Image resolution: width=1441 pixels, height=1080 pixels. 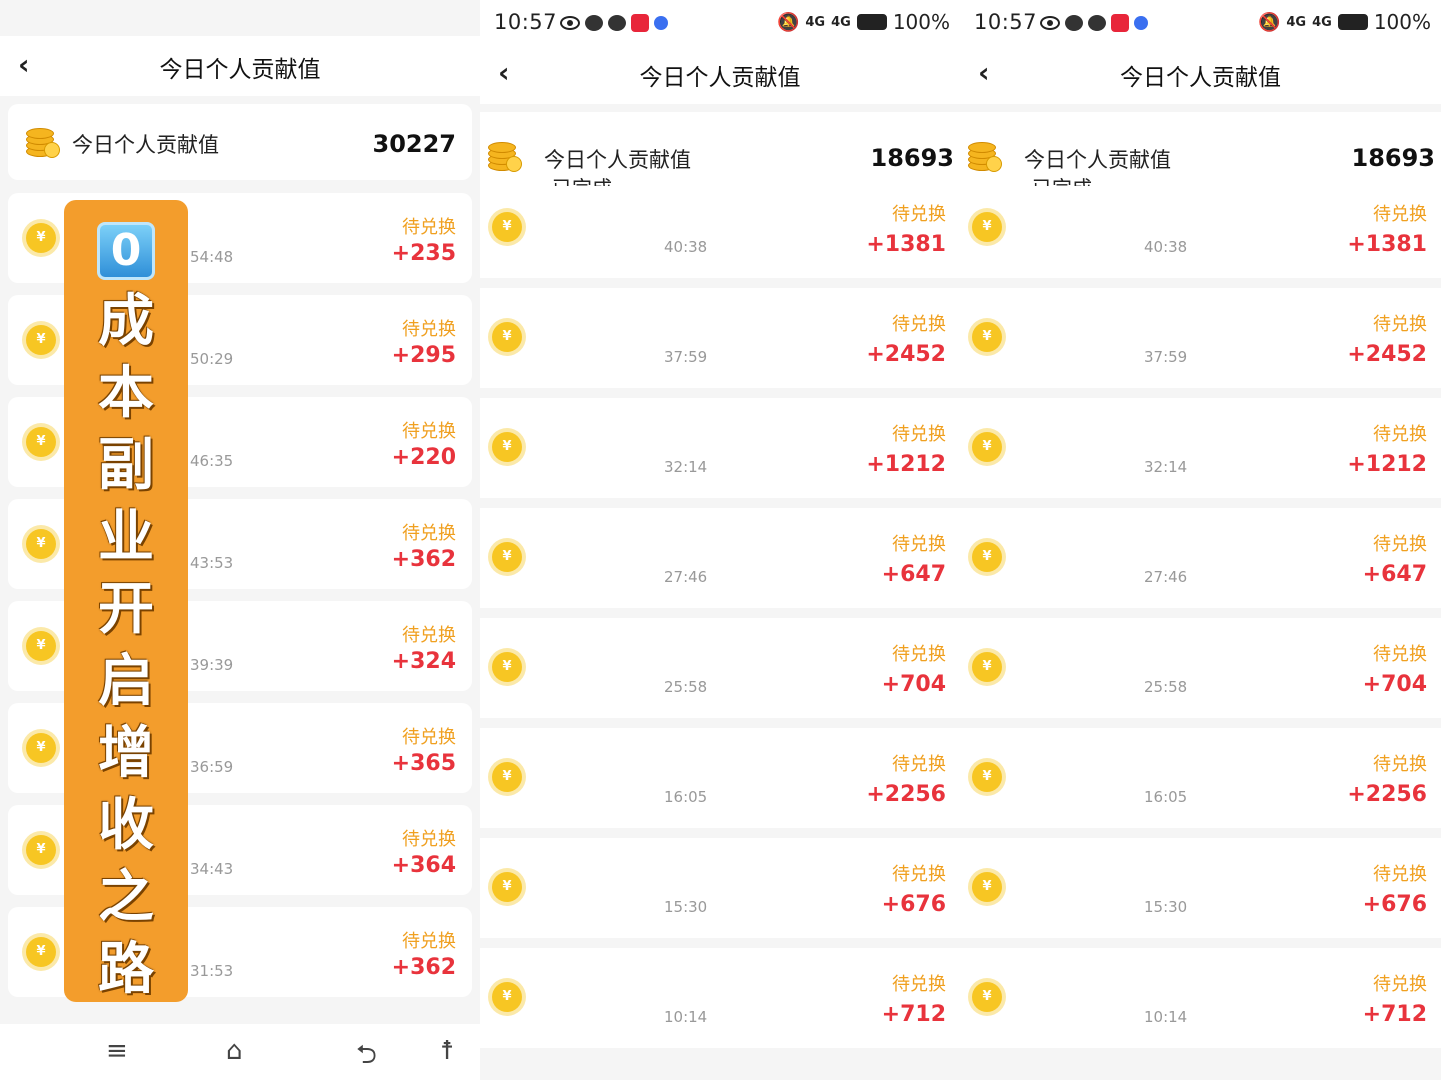 I want to click on status-time: 10:57, so click(x=526, y=22).